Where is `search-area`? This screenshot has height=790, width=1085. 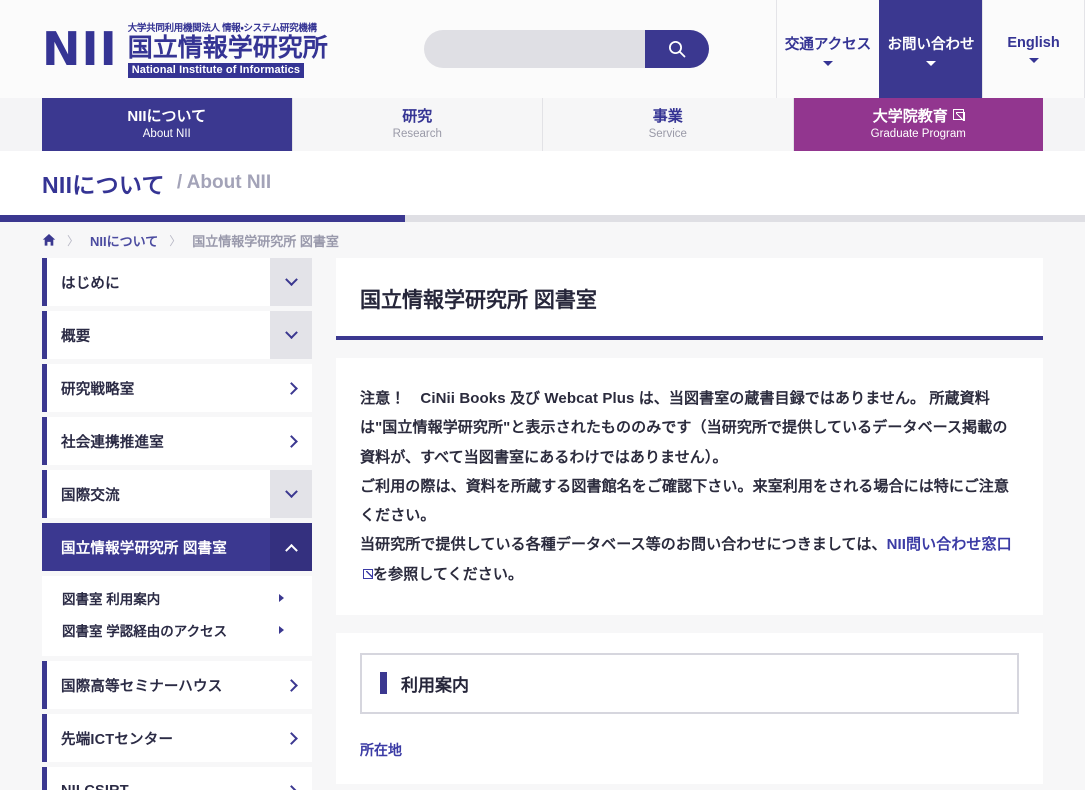 search-area is located at coordinates (598, 49).